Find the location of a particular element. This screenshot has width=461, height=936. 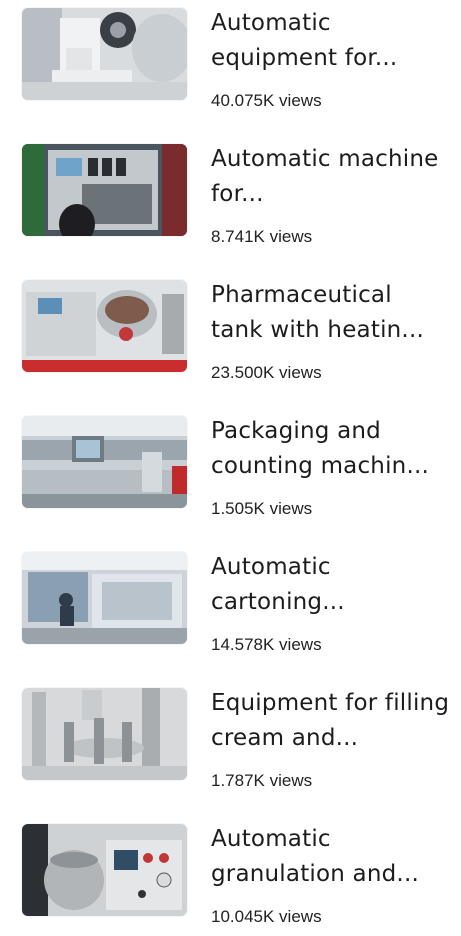

view-count: 23.500K views is located at coordinates (266, 372).